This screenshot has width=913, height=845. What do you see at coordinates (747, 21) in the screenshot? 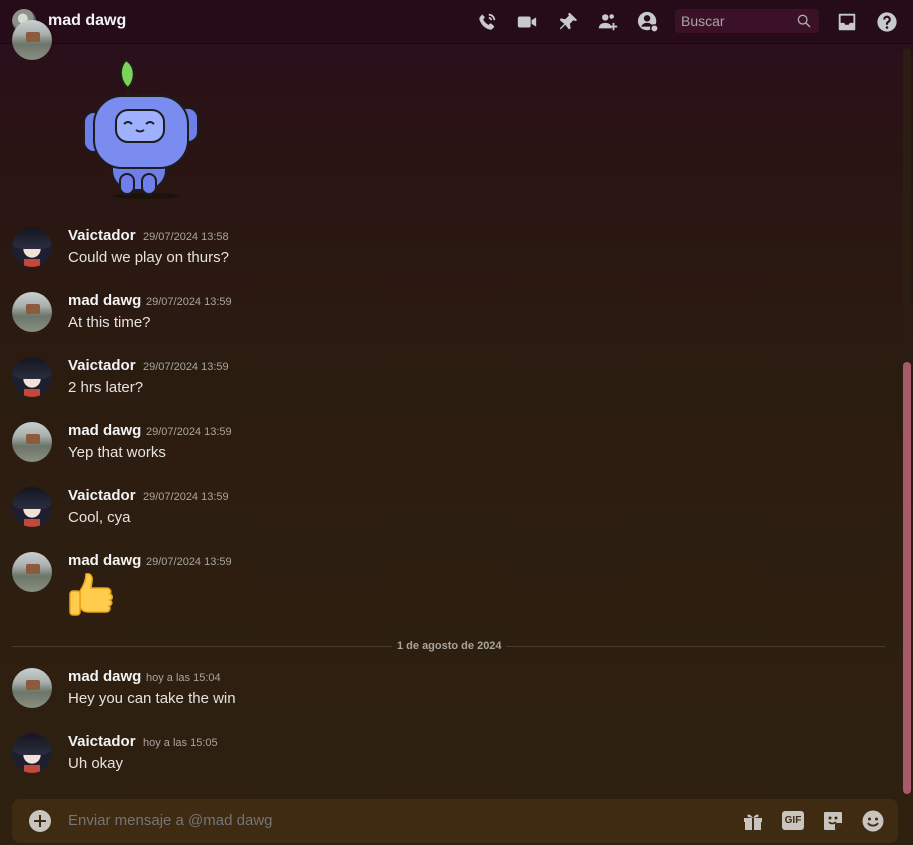
I see `search-input: Buscar` at bounding box center [747, 21].